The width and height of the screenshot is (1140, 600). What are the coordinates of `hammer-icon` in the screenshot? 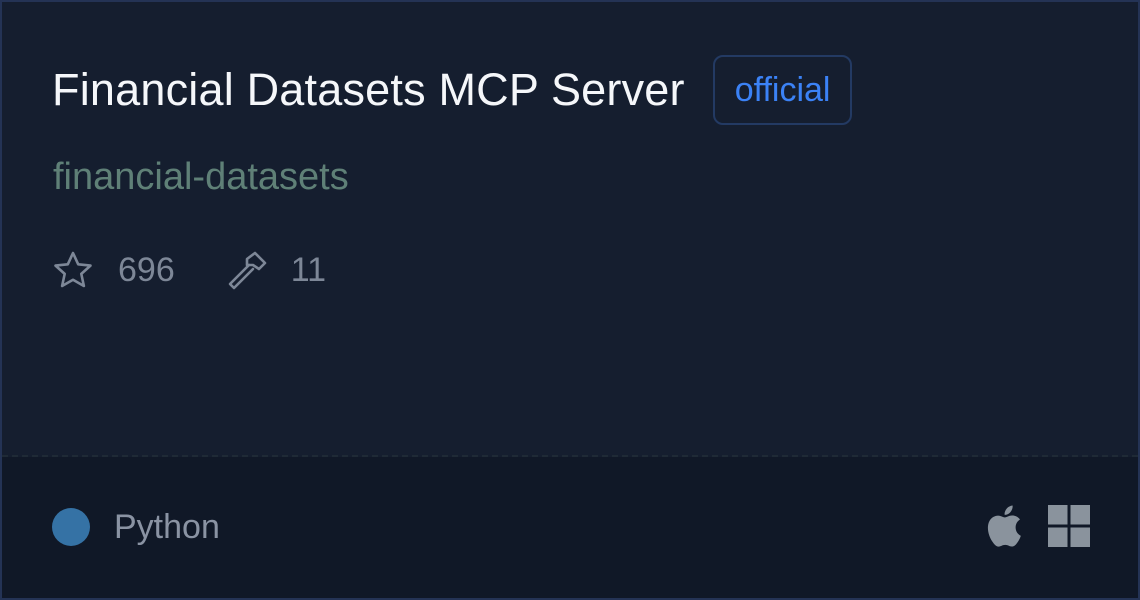 It's located at (246, 270).